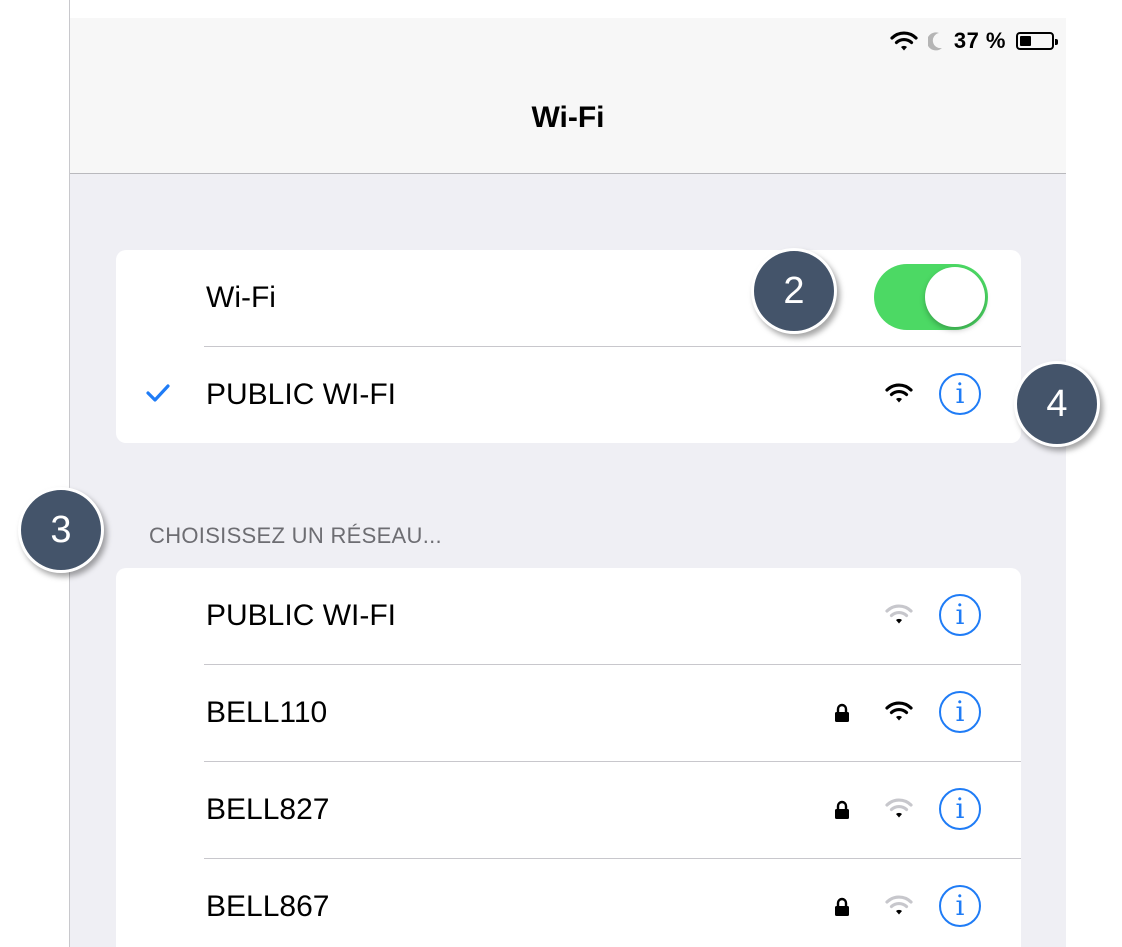 This screenshot has width=1122, height=947. What do you see at coordinates (568, 117) in the screenshot?
I see `page-title: Wi-Fi` at bounding box center [568, 117].